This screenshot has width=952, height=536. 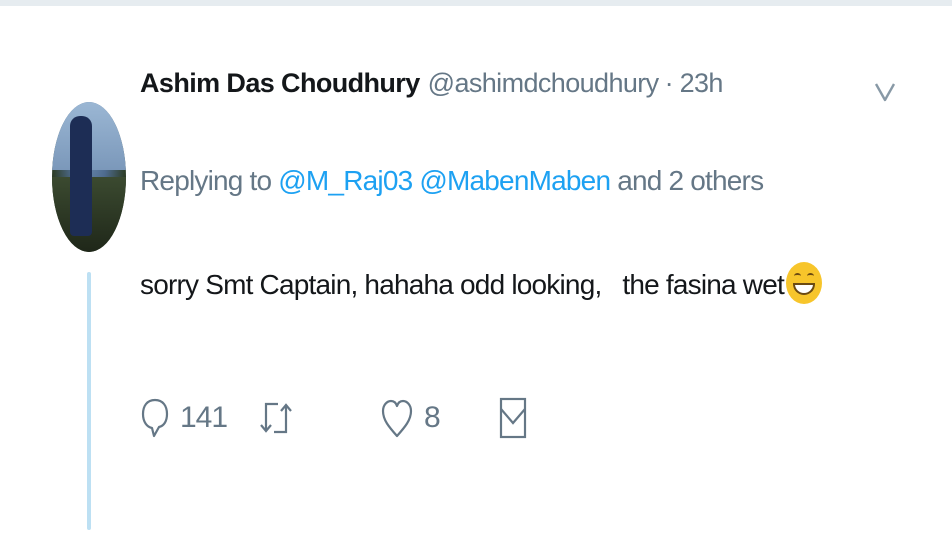 I want to click on grinning-squinting-face-emoji-icon, so click(x=803, y=283).